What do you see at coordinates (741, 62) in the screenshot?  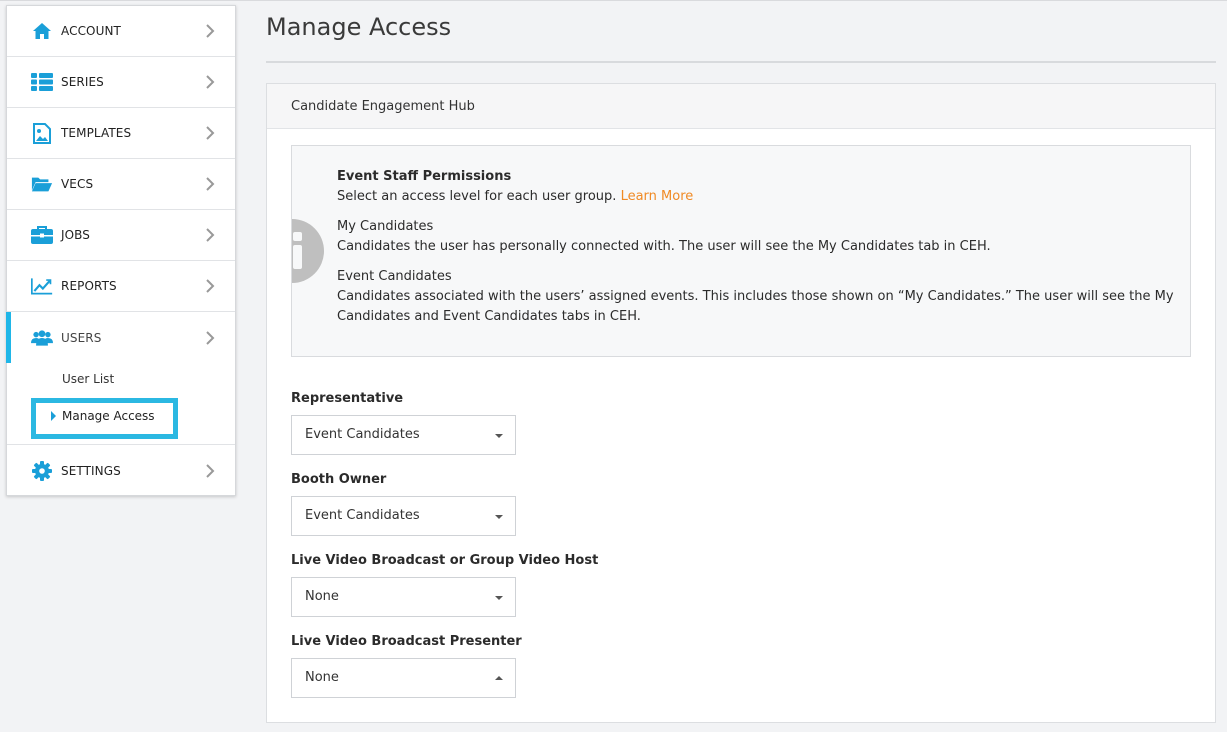 I see `title-divider` at bounding box center [741, 62].